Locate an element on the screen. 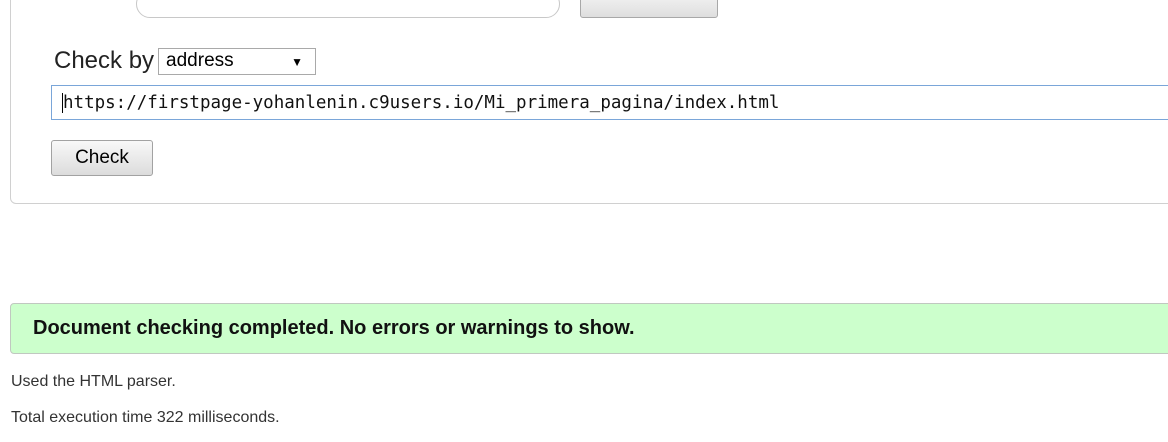 This screenshot has height=442, width=1168. check-by-select: address ▼ is located at coordinates (237, 61).